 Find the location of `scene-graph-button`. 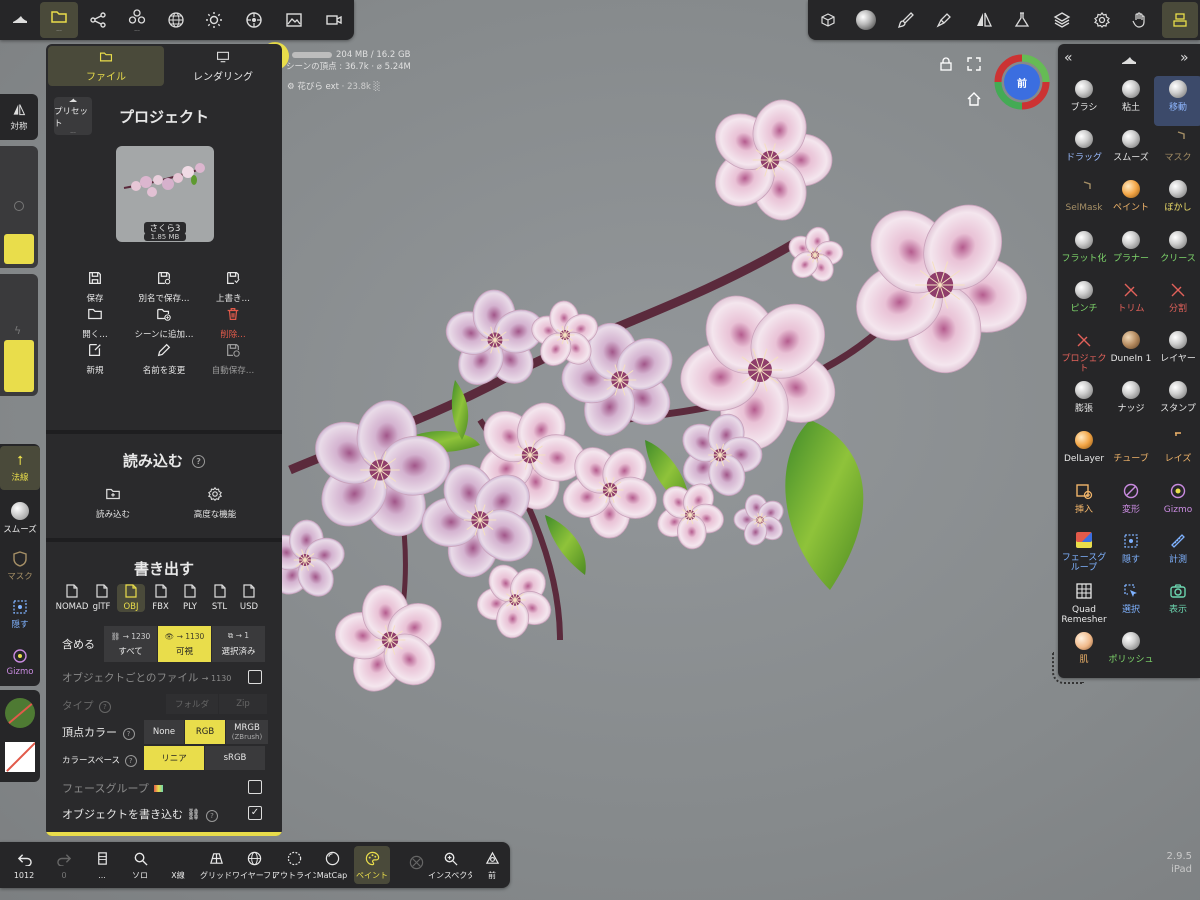

scene-graph-button is located at coordinates (98, 20).